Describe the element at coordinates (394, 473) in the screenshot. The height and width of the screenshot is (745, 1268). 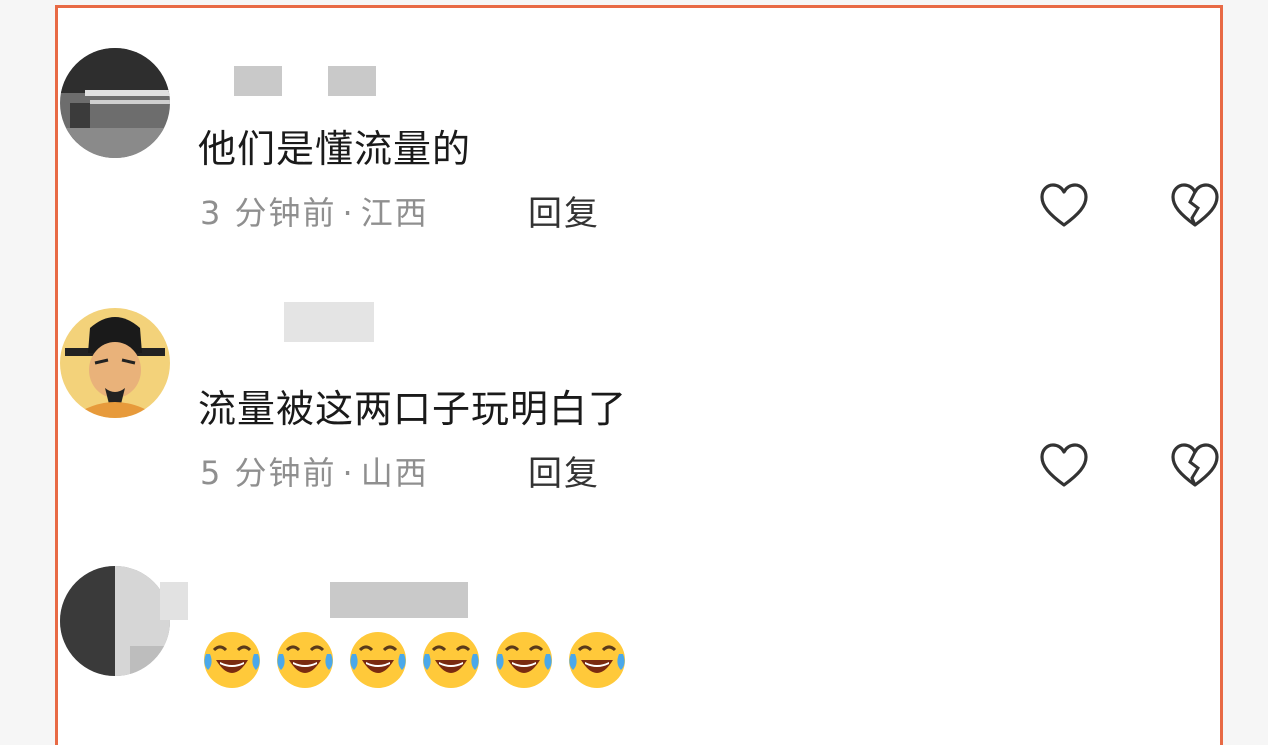
I see `comment-location: 山西` at that location.